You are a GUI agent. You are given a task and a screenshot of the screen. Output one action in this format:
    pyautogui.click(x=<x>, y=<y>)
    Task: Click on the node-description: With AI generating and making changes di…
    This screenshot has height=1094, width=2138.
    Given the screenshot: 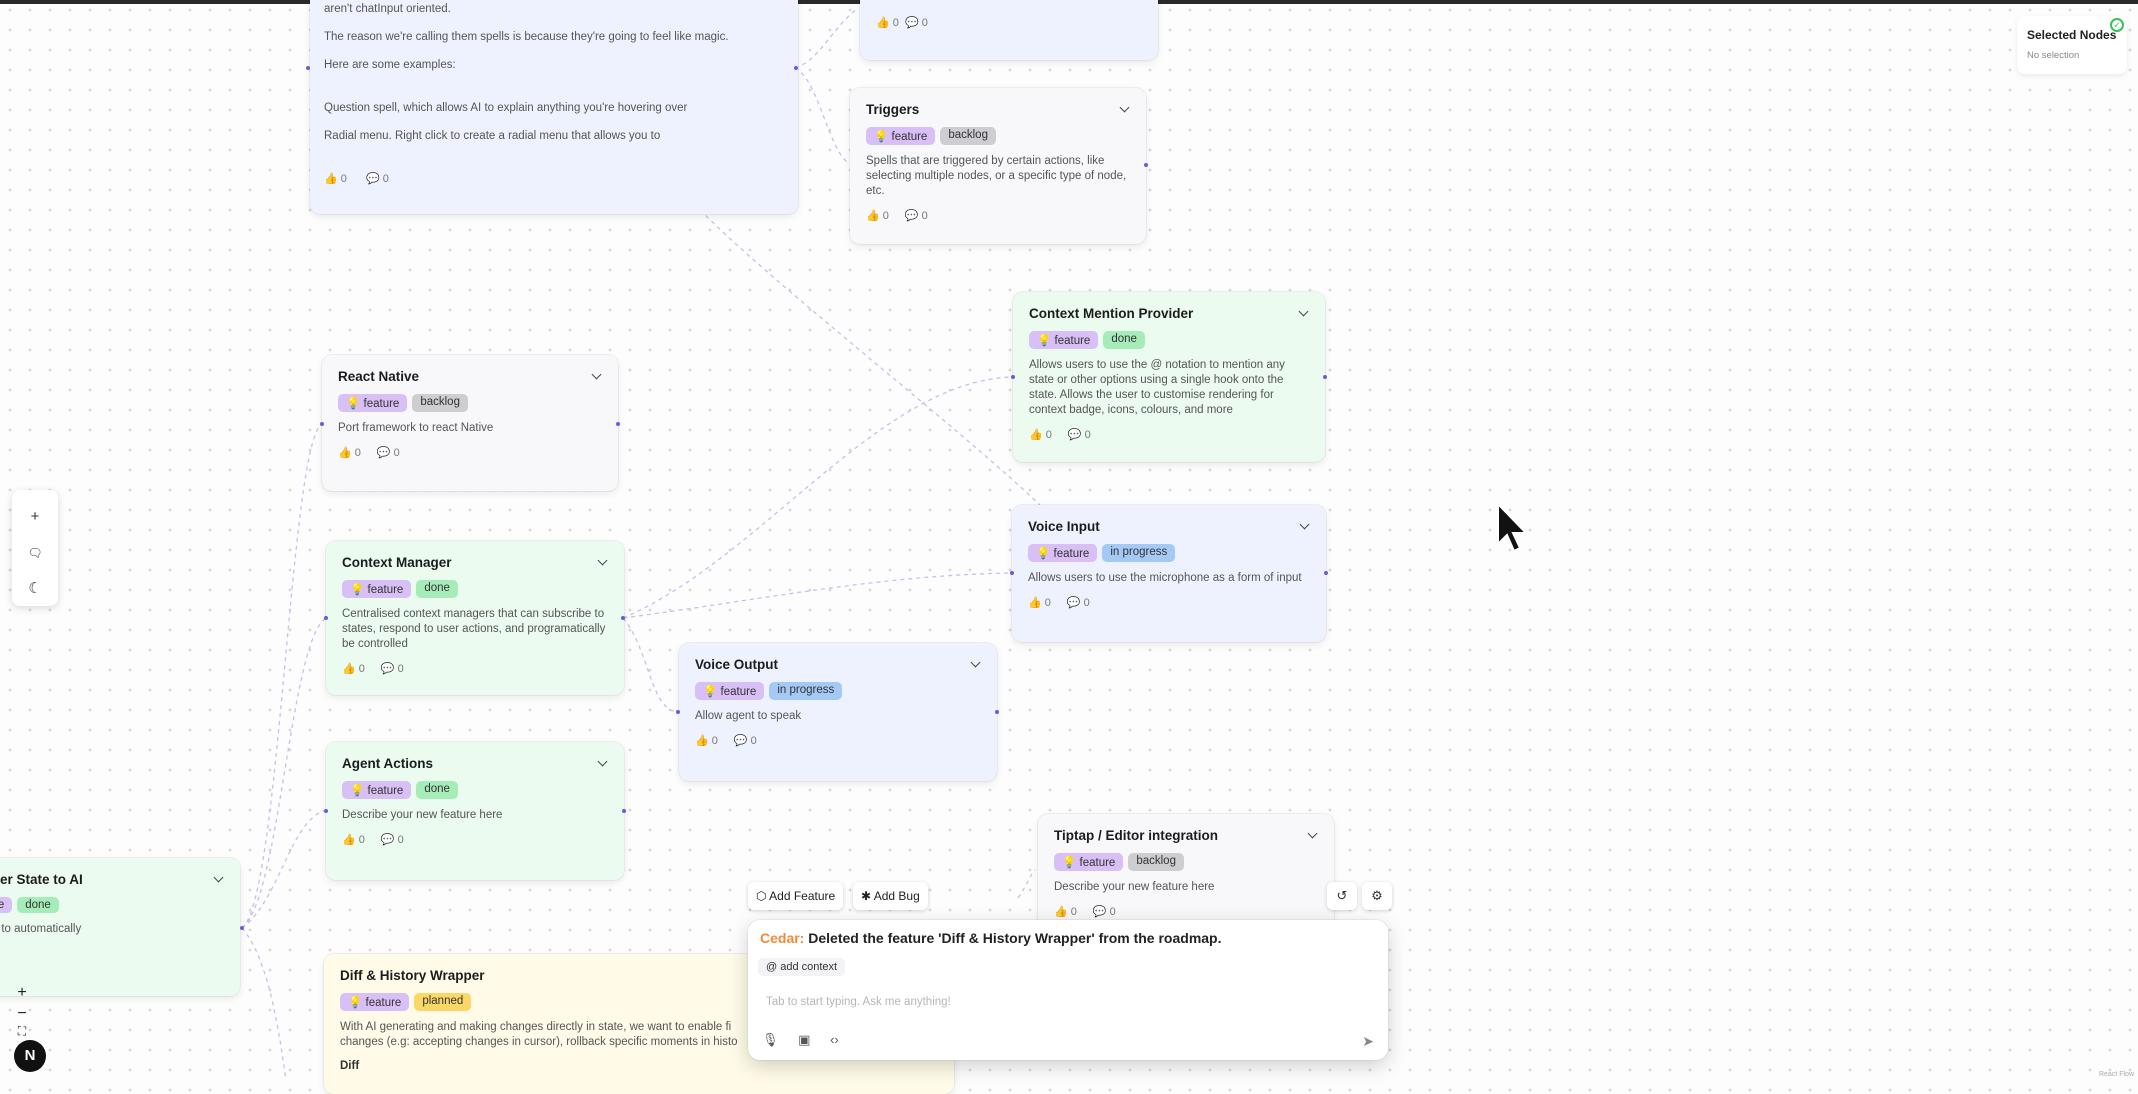 What is the action you would take?
    pyautogui.click(x=539, y=1034)
    